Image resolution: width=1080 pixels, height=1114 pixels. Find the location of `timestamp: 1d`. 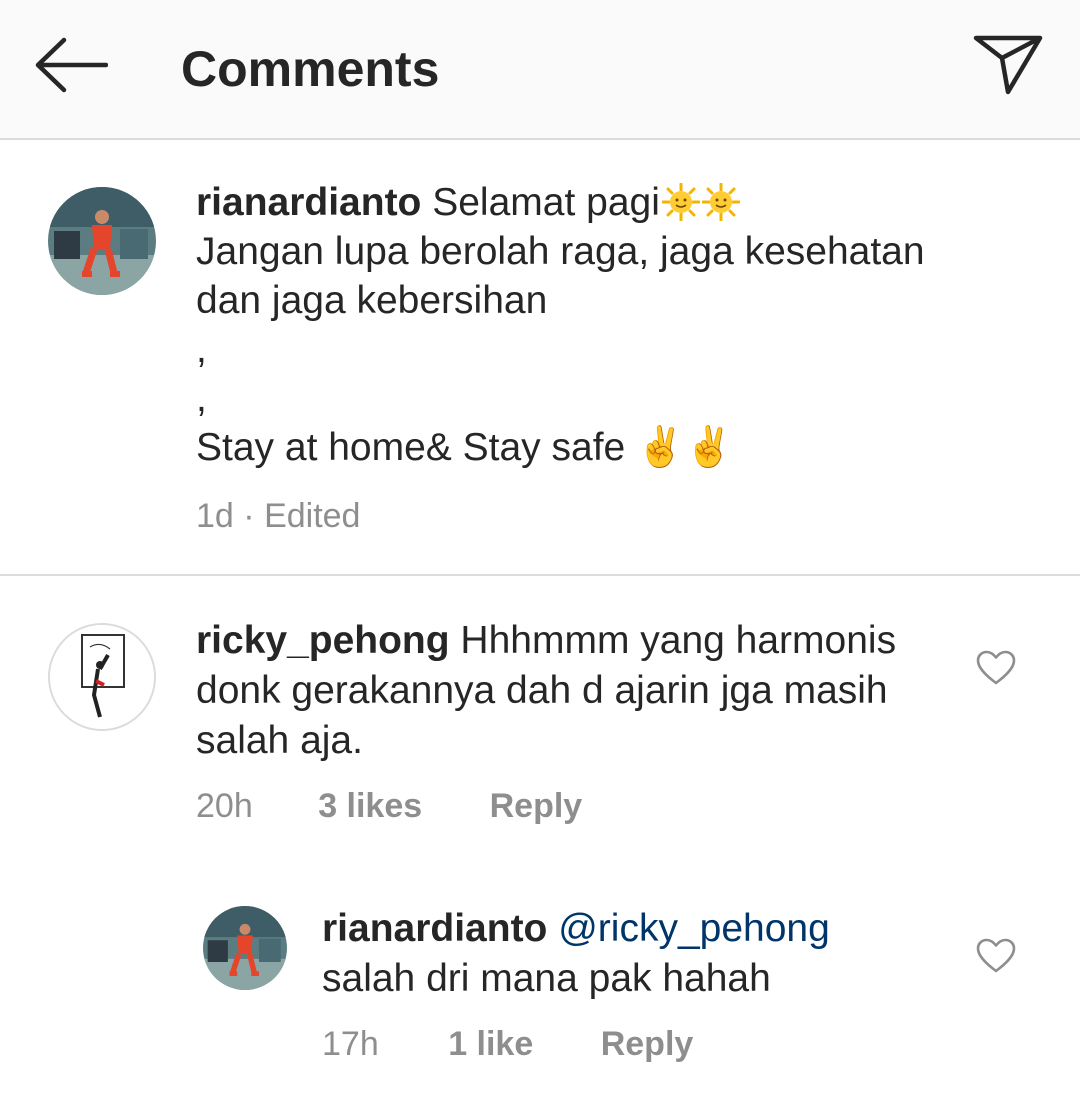

timestamp: 1d is located at coordinates (215, 516).